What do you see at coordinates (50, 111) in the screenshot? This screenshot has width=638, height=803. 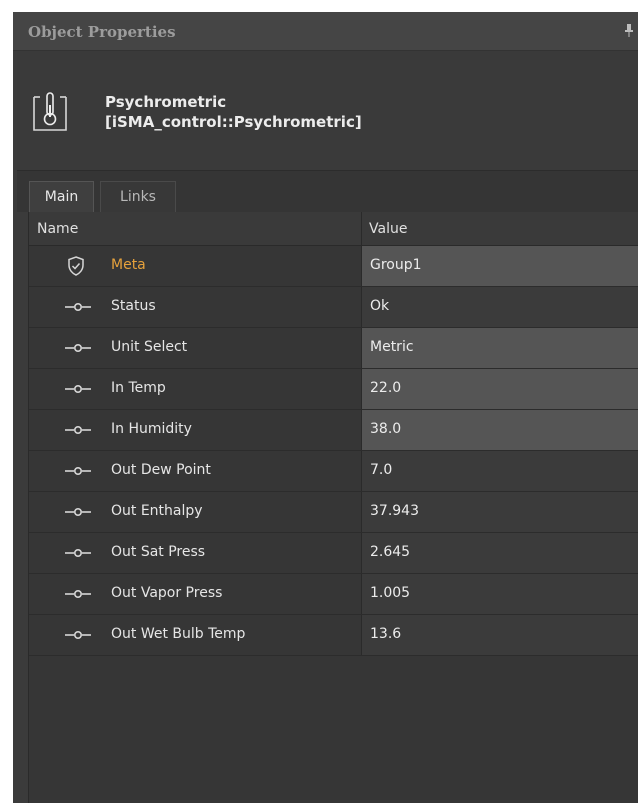 I see `thermometer-icon` at bounding box center [50, 111].